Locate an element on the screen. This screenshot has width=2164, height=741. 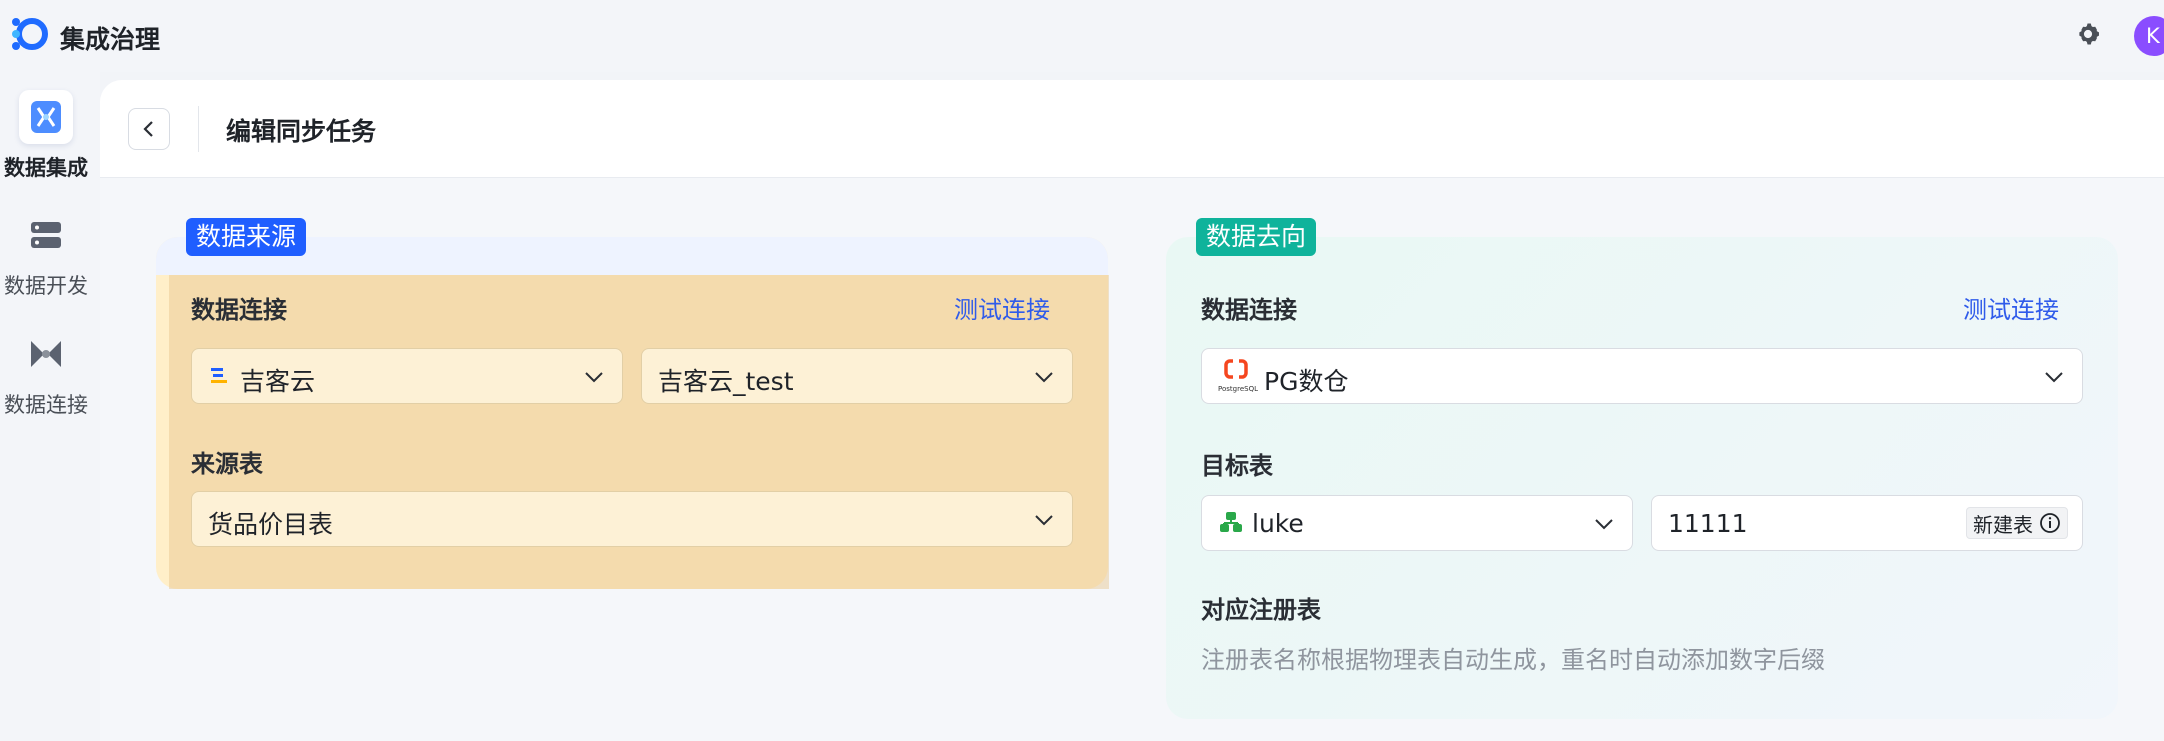
destination-test-connection-link: 测试连接 is located at coordinates (2011, 307).